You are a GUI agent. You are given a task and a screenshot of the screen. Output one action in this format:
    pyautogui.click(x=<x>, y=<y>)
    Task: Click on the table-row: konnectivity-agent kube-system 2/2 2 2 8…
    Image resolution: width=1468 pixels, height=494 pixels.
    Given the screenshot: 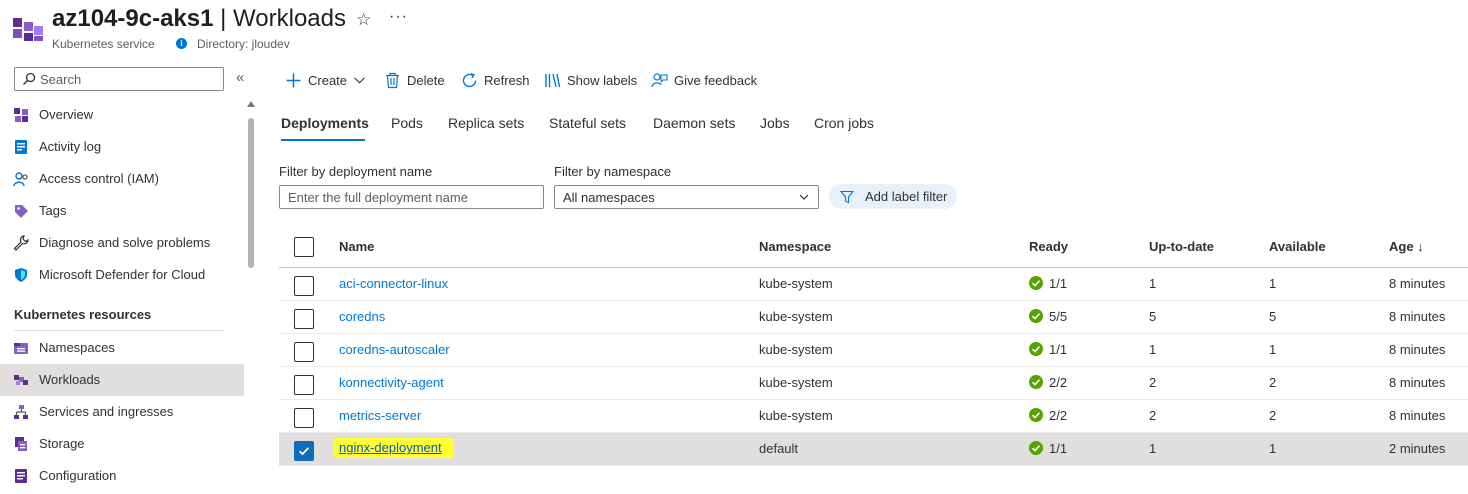 What is the action you would take?
    pyautogui.click(x=873, y=383)
    